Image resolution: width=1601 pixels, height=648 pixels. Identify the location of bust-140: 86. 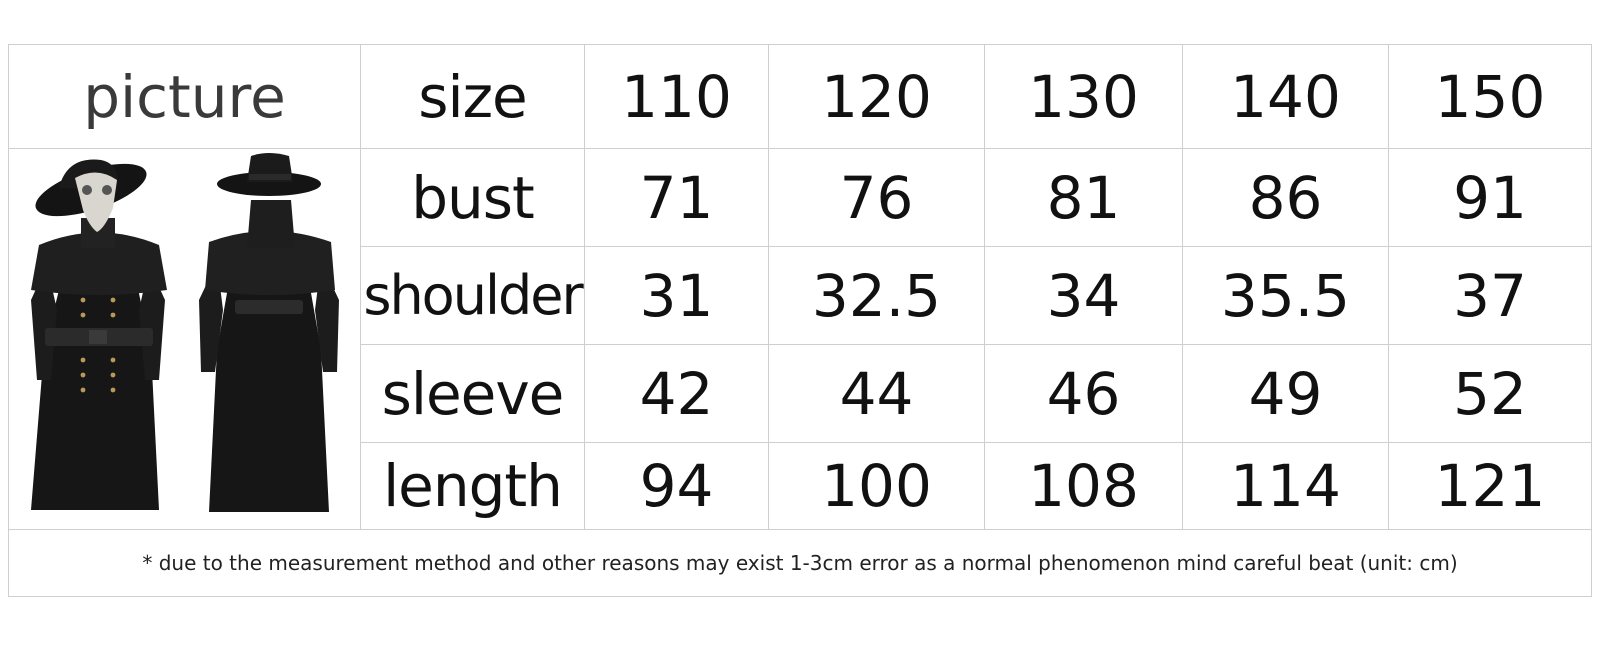
(1285, 197).